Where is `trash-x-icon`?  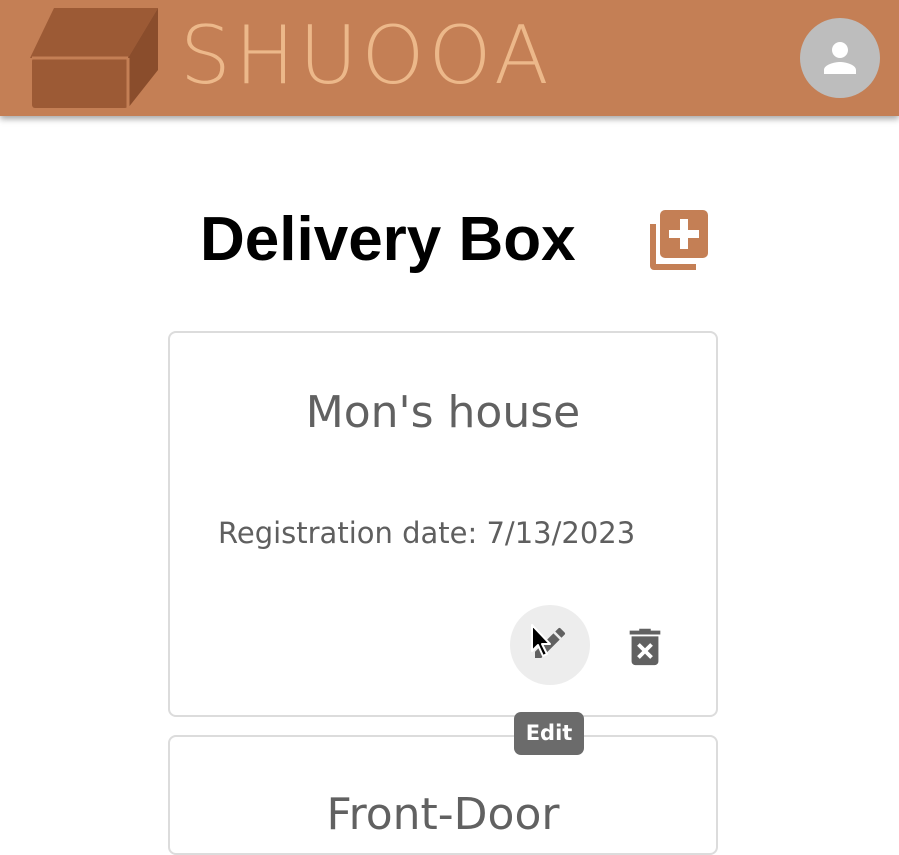 trash-x-icon is located at coordinates (645, 647).